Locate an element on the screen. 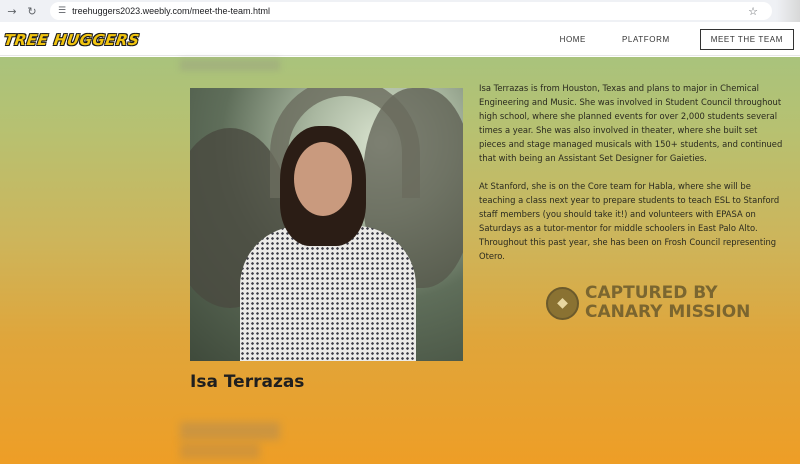 The height and width of the screenshot is (464, 800). main-nav: HOME PLATFORM MEET THE TEAM is located at coordinates (659, 39).